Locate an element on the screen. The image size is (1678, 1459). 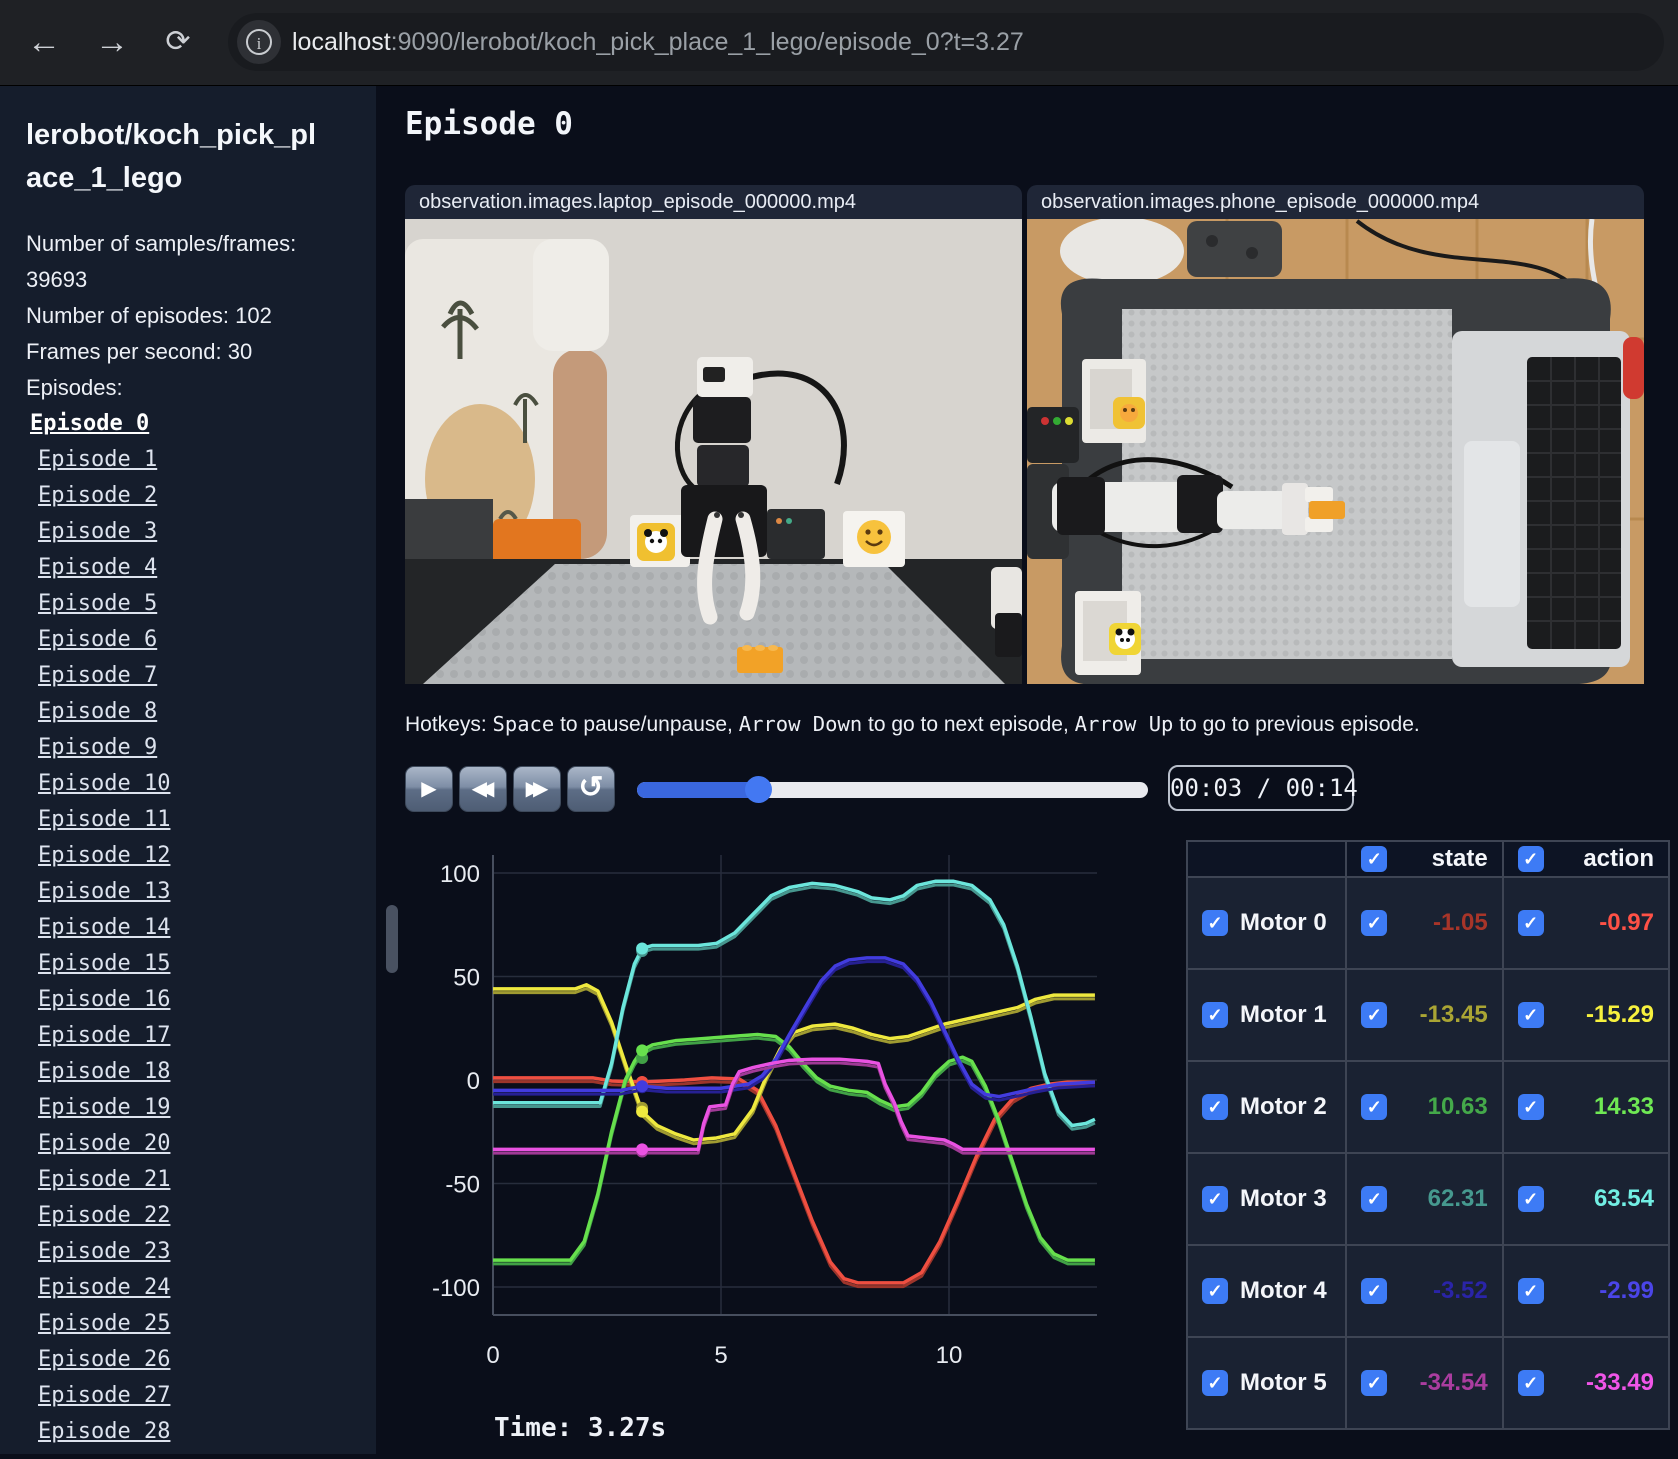
rewind-button: ◀◀ is located at coordinates (483, 789).